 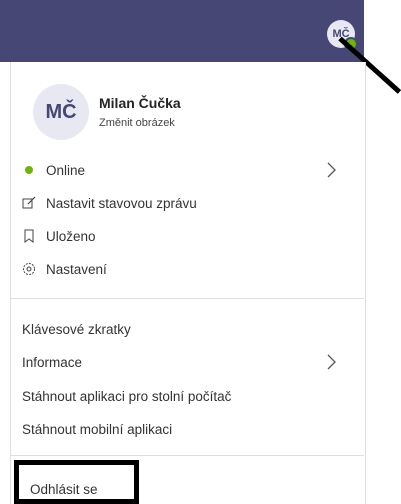 I want to click on menu-item-online: Online, so click(x=181, y=170).